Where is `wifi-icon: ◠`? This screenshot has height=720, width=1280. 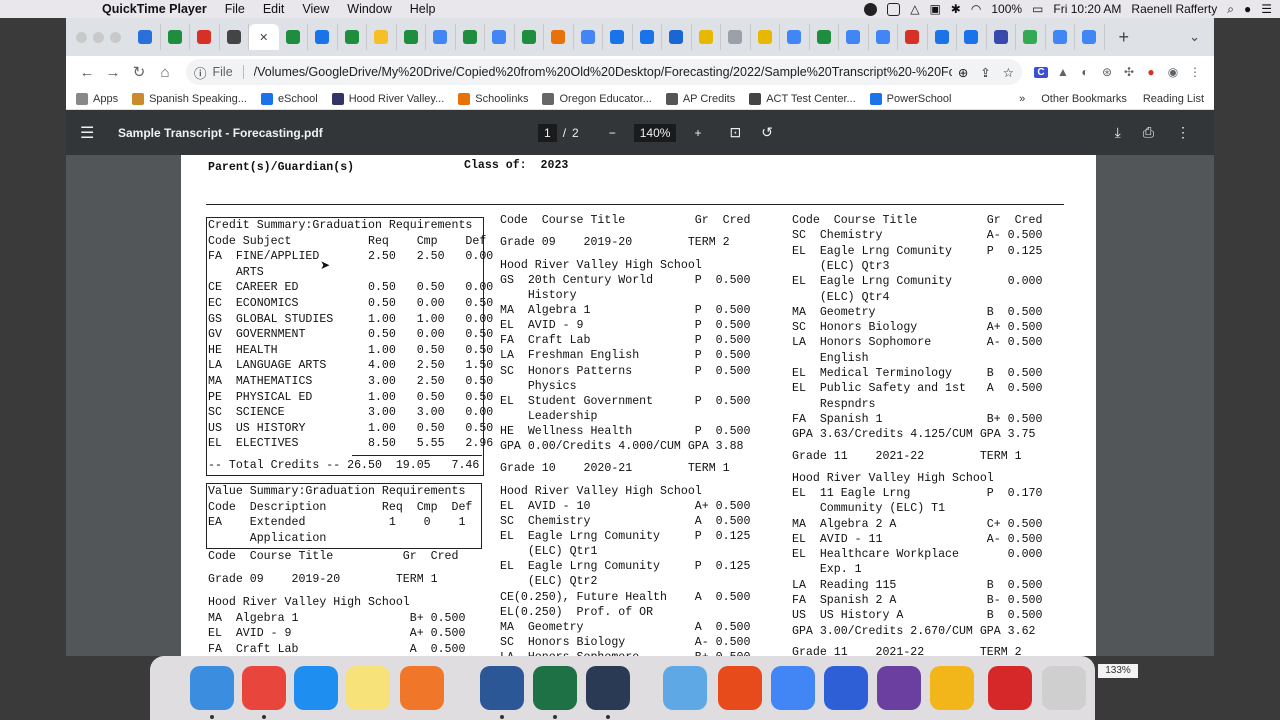
wifi-icon: ◠ is located at coordinates (976, 9).